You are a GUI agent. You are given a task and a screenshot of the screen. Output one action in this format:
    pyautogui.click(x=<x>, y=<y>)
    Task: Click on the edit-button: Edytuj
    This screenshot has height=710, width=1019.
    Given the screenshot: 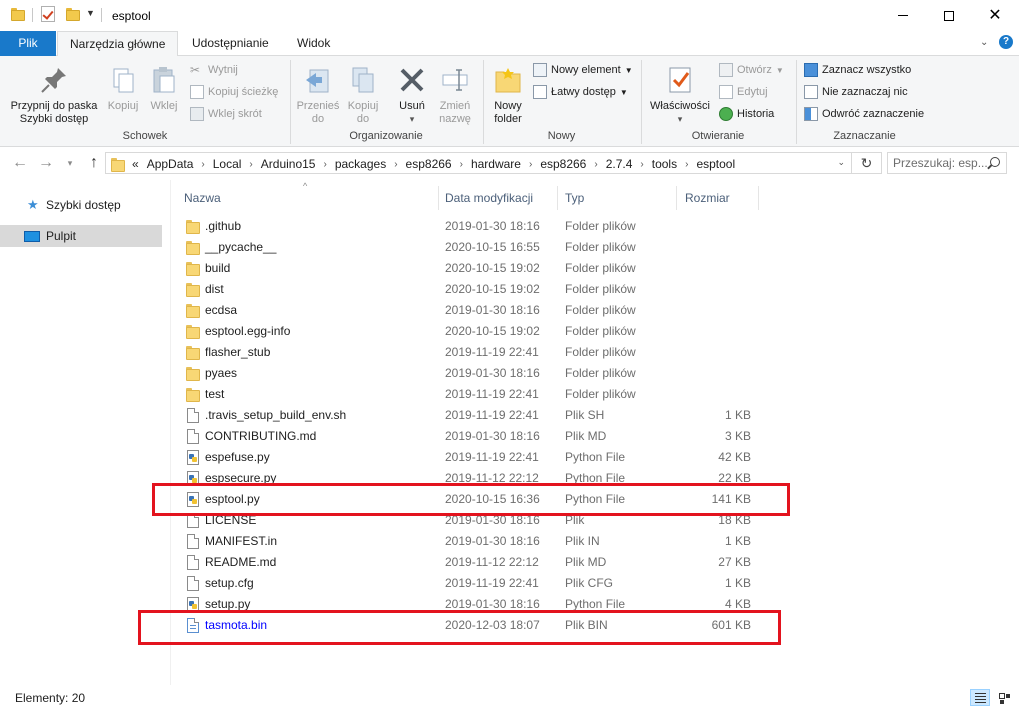 What is the action you would take?
    pyautogui.click(x=743, y=92)
    